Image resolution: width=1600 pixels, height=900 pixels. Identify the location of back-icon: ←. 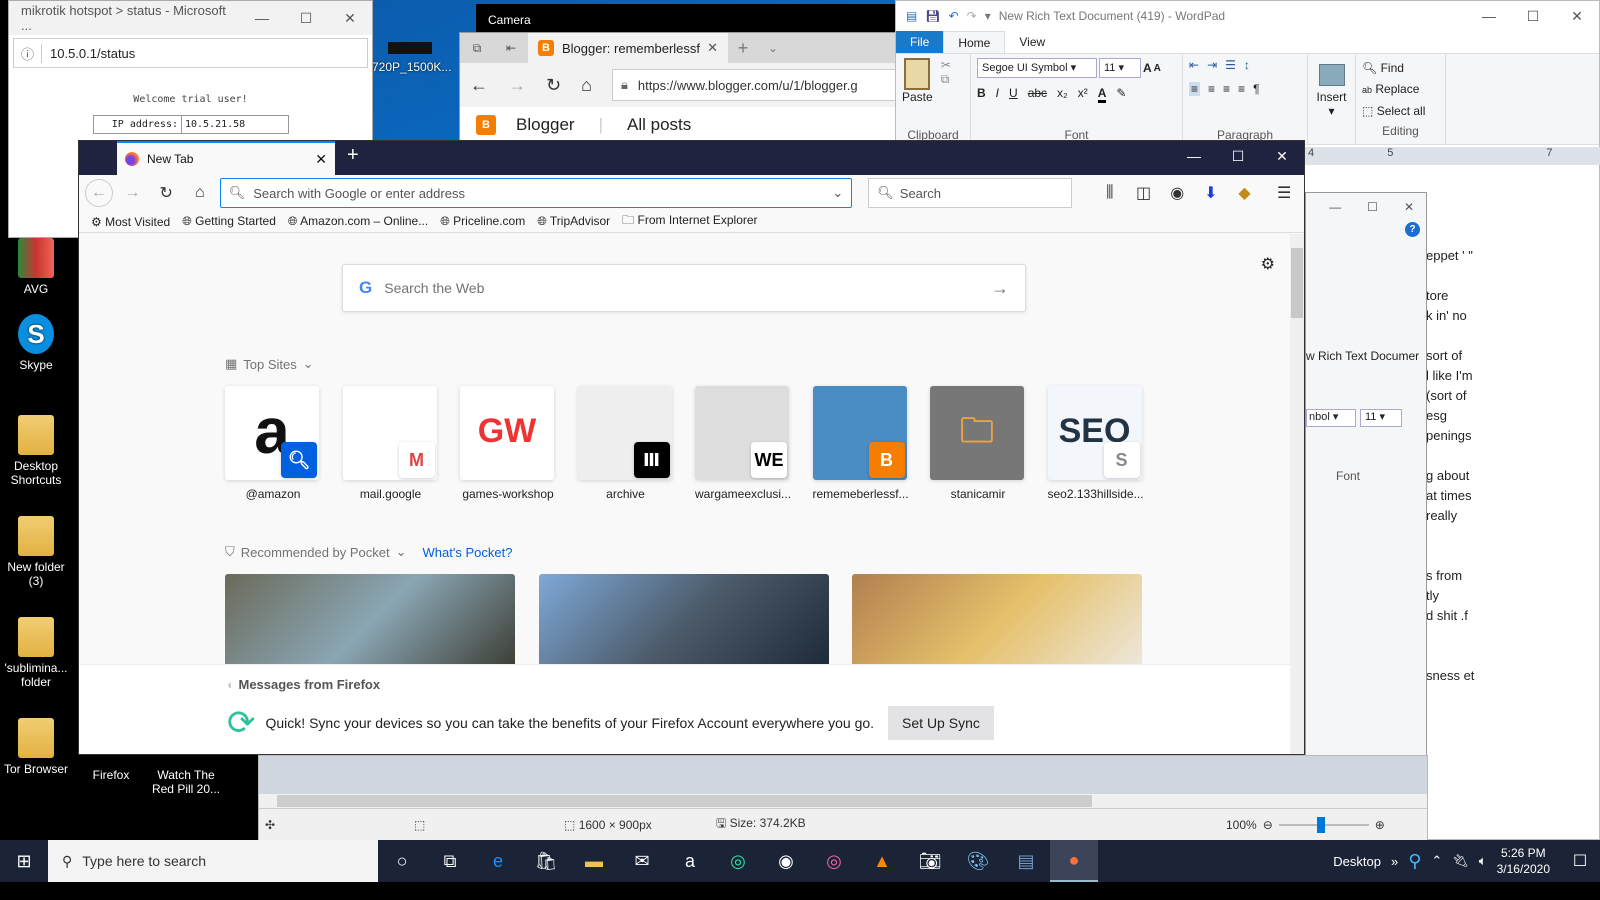
(99, 193).